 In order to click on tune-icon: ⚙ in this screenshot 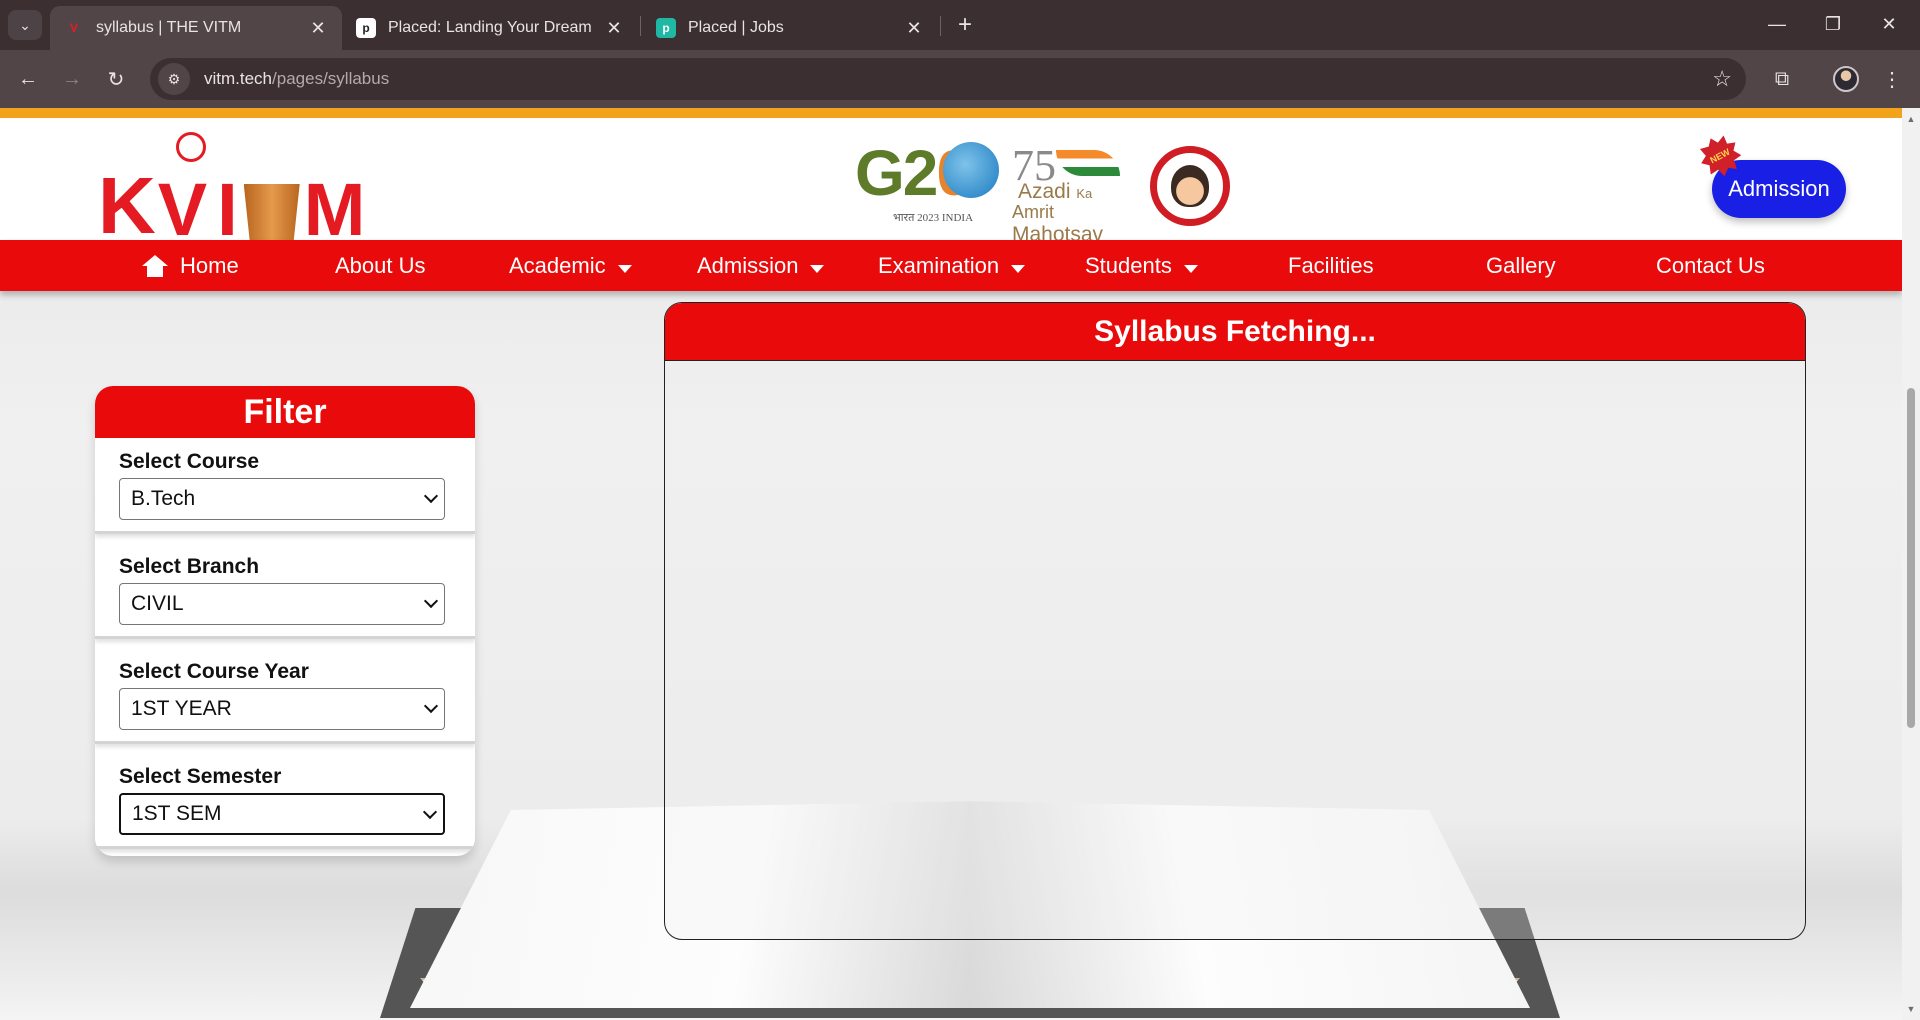, I will do `click(174, 78)`.